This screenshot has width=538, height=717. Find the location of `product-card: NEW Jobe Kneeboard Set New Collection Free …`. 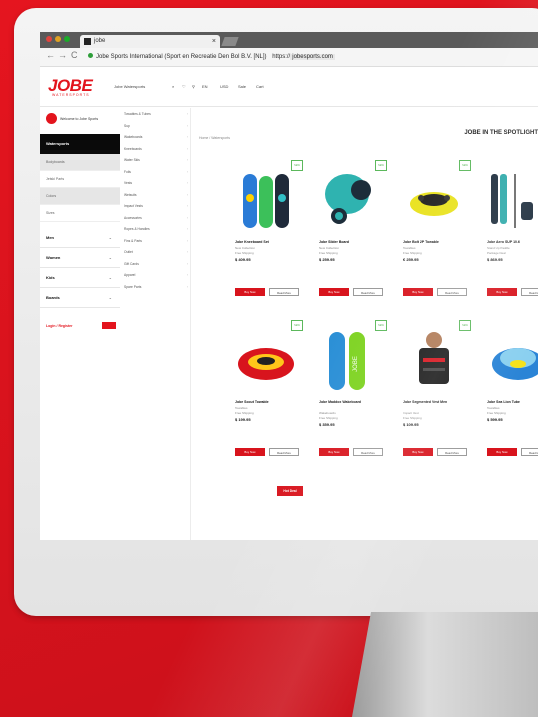

product-card: NEW Jobe Kneeboard Set New Collection Free … is located at coordinates (267, 235).